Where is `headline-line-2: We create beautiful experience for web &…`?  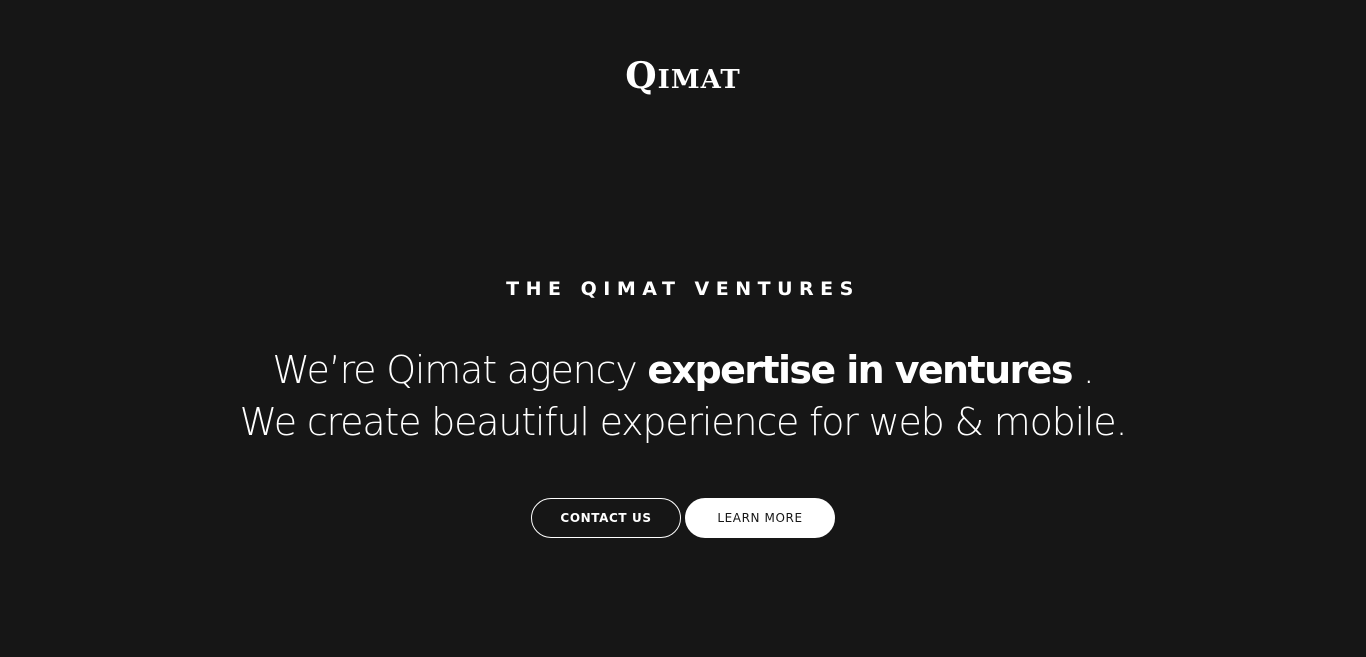 headline-line-2: We create beautiful experience for web &… is located at coordinates (683, 422).